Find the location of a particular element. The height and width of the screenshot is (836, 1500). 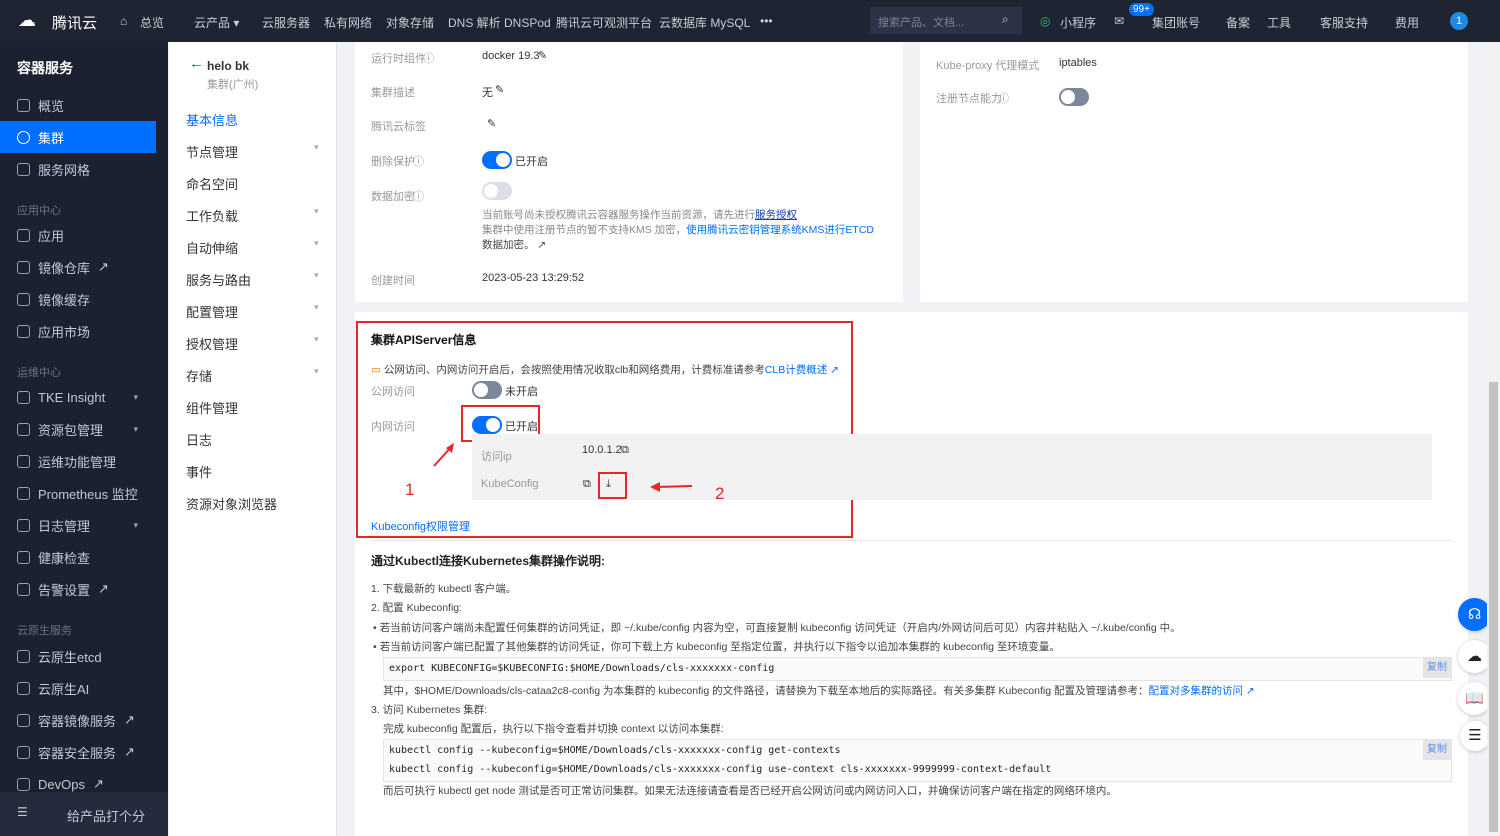

logo: 腾讯云 is located at coordinates (74, 22).